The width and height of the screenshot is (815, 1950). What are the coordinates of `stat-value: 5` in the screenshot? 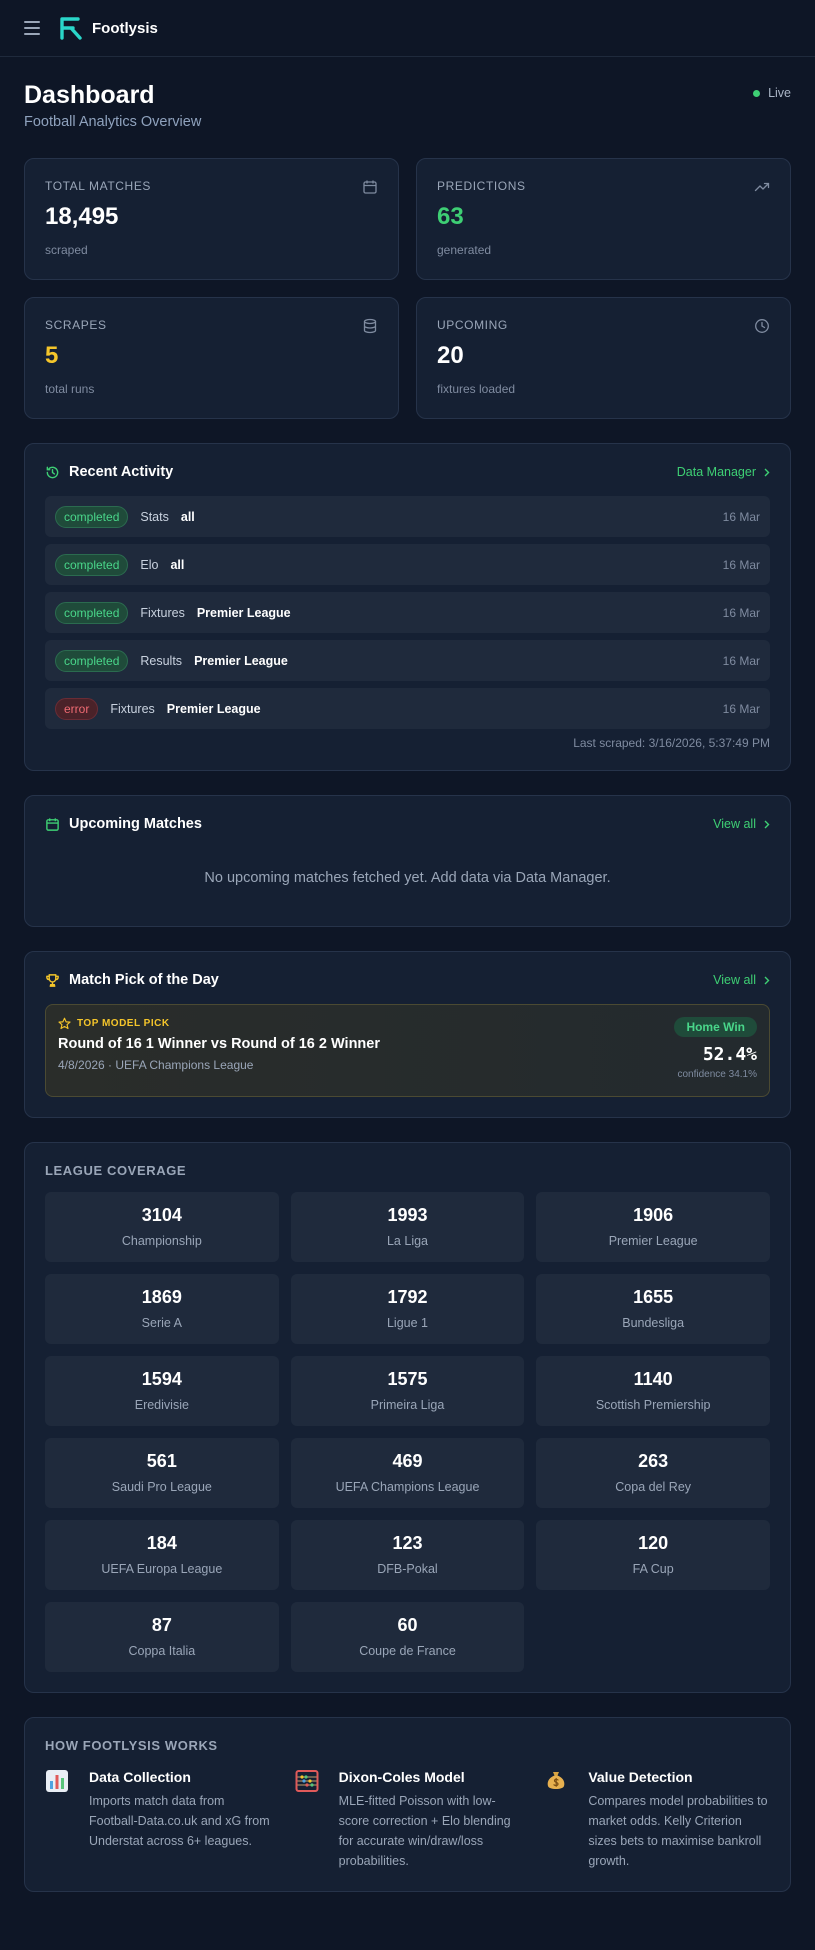 It's located at (52, 355).